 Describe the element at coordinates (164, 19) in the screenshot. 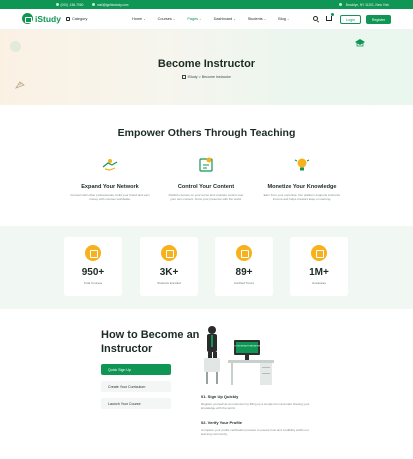

I see `nav-label: Courses` at that location.